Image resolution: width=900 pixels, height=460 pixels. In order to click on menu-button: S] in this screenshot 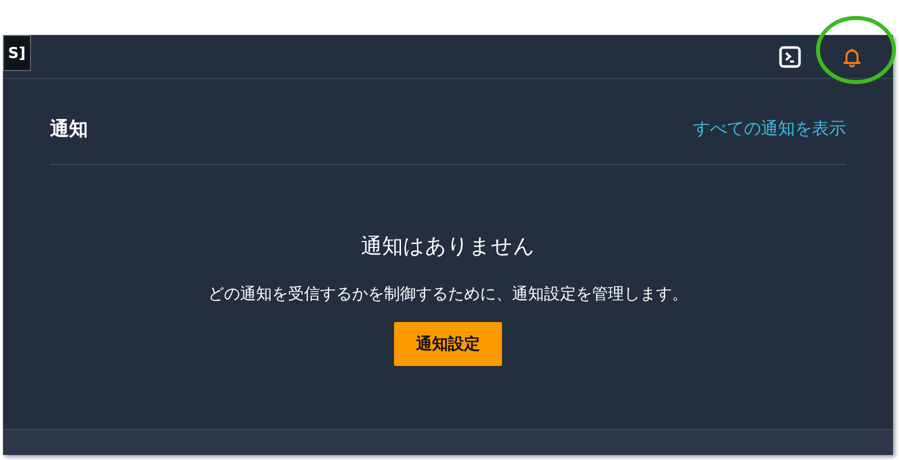, I will do `click(17, 53)`.